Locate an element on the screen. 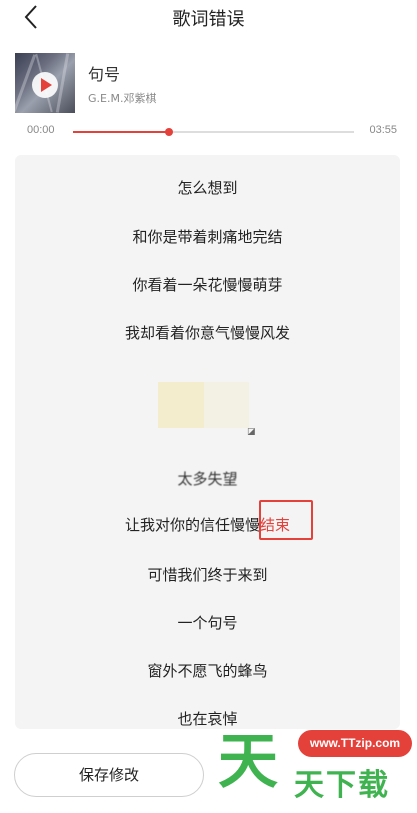 This screenshot has width=417, height=813. watermark-text: 天下载 is located at coordinates (342, 785).